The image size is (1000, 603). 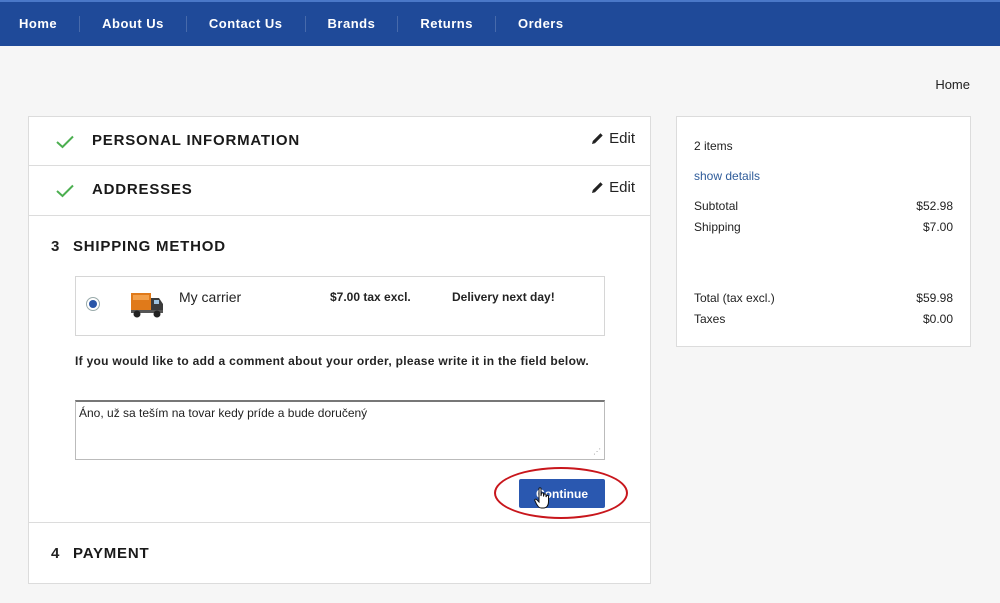 I want to click on carrier-radio-button, so click(x=93, y=304).